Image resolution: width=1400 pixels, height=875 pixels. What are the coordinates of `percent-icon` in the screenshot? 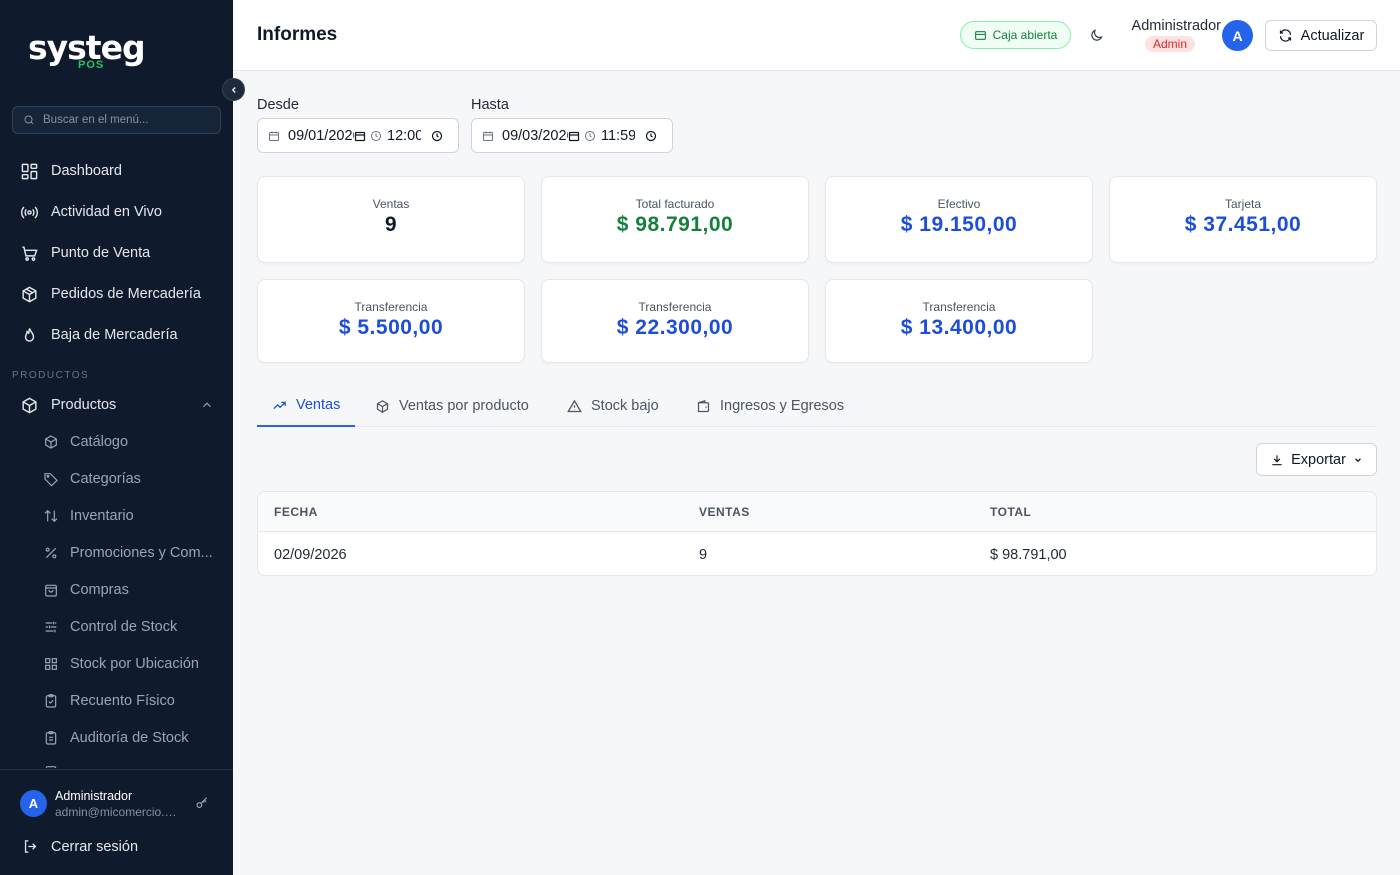 It's located at (51, 553).